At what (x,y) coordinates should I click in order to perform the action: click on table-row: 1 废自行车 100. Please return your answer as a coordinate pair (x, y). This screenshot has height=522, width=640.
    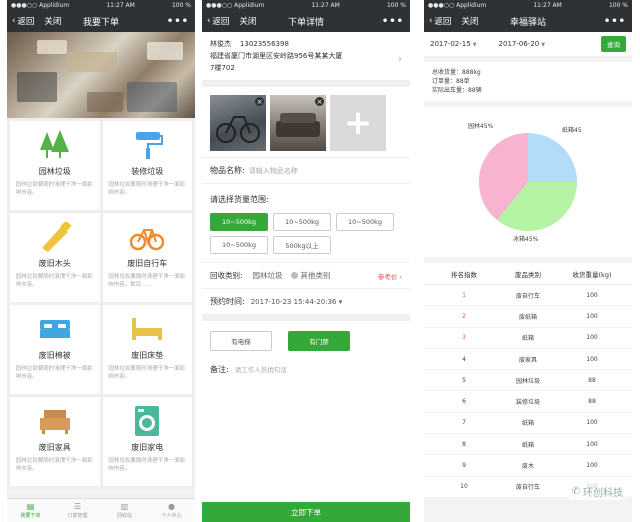
    Looking at the image, I should click on (528, 296).